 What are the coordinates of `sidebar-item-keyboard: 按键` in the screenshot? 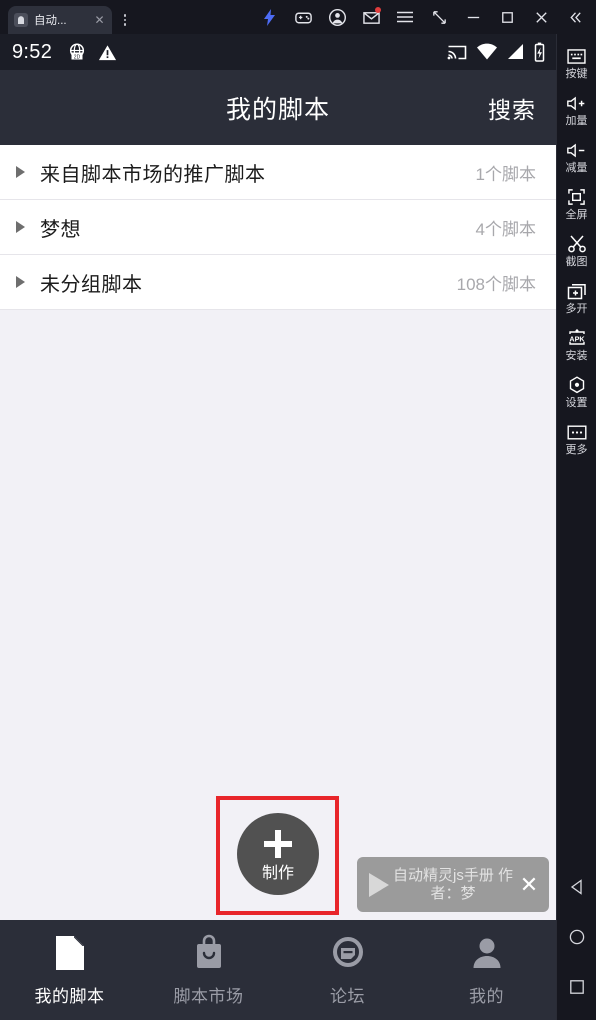 It's located at (576, 63).